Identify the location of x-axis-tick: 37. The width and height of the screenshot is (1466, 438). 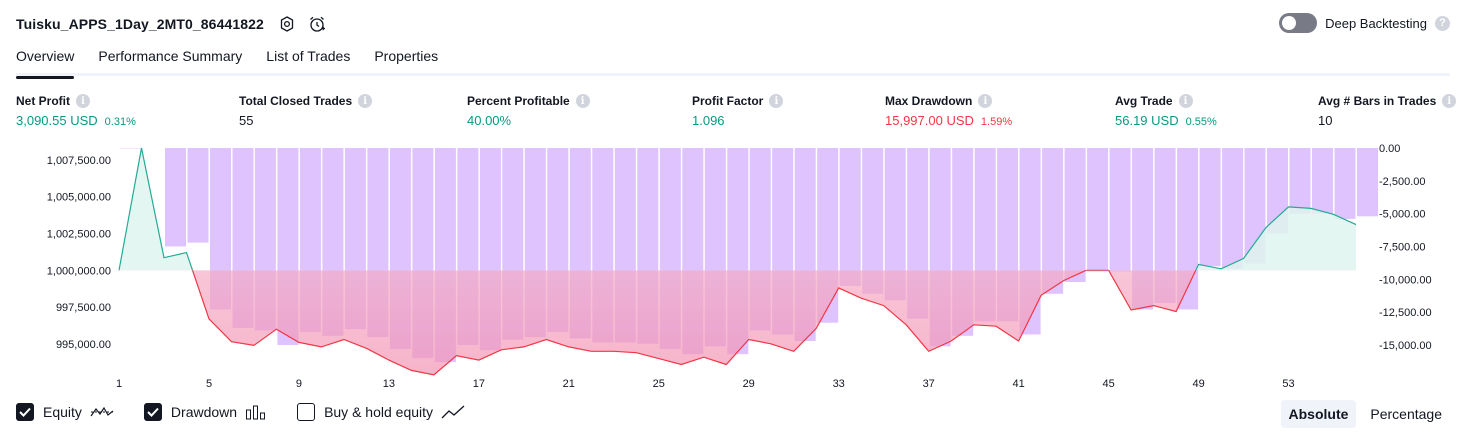
(929, 384).